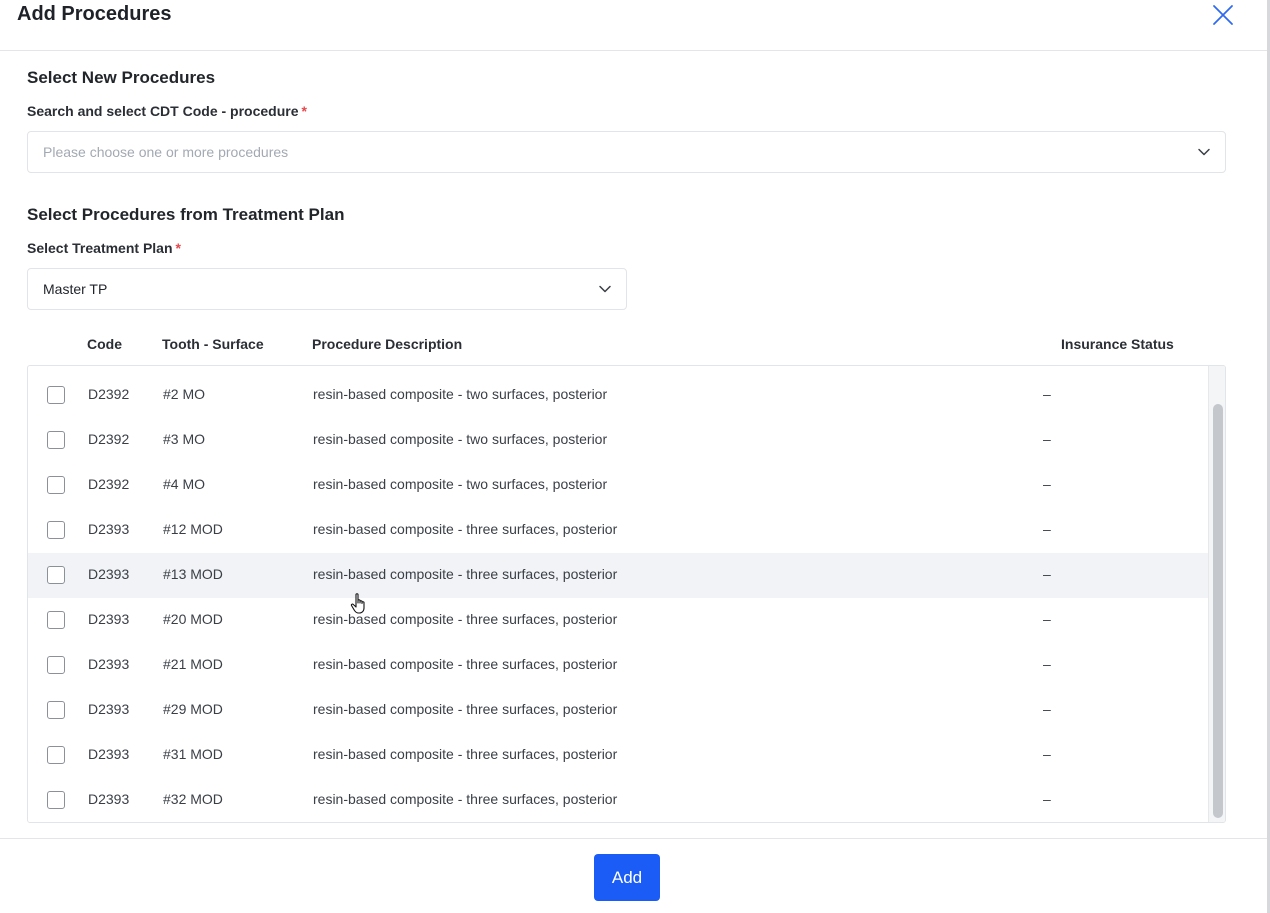 Image resolution: width=1270 pixels, height=913 pixels. Describe the element at coordinates (94, 14) in the screenshot. I see `modal-title: Add Procedures` at that location.